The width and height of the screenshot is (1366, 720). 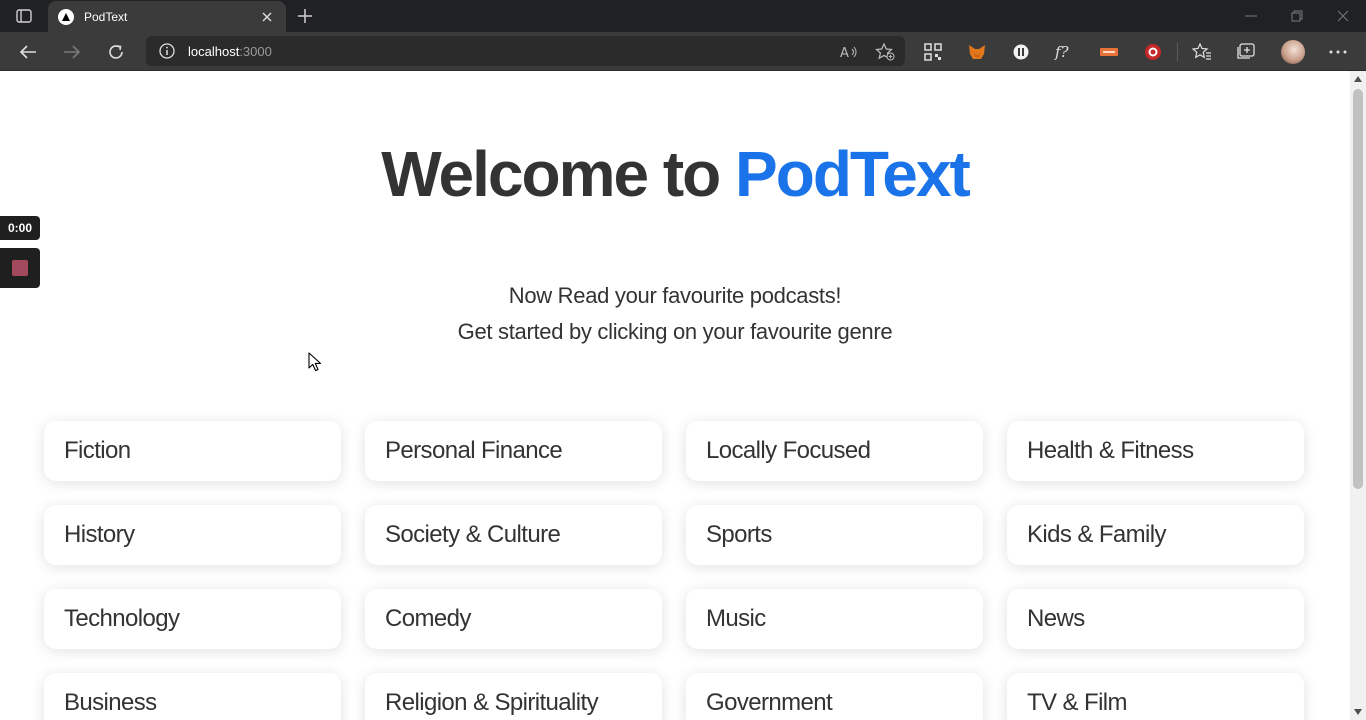 What do you see at coordinates (122, 618) in the screenshot?
I see `genre-label: Technology` at bounding box center [122, 618].